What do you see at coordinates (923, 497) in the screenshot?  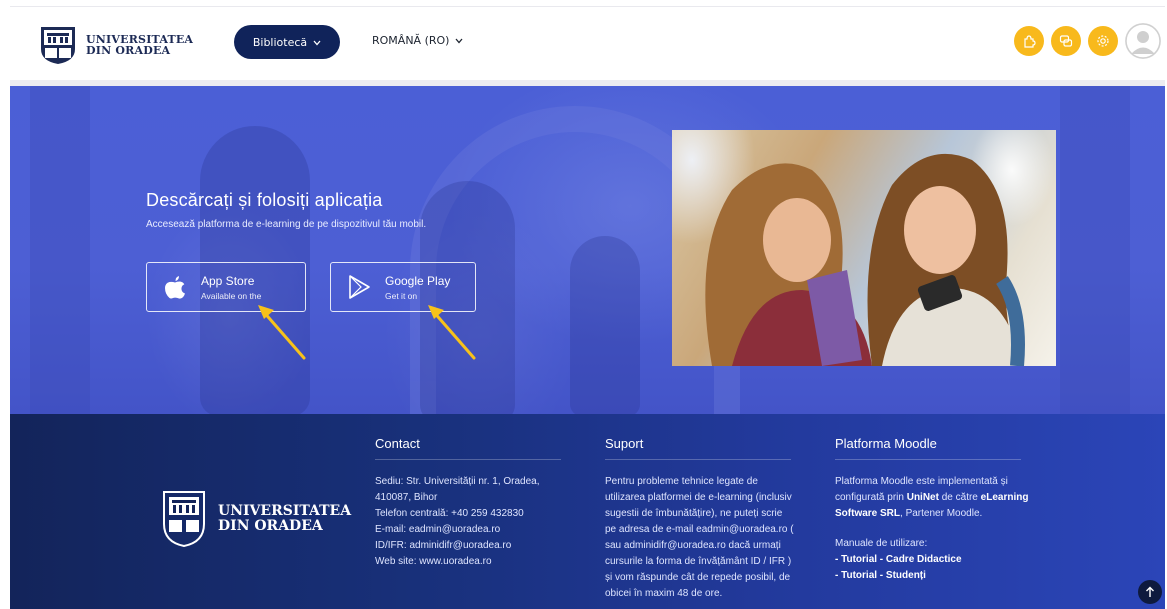 I see `uninet-link: UniNet` at bounding box center [923, 497].